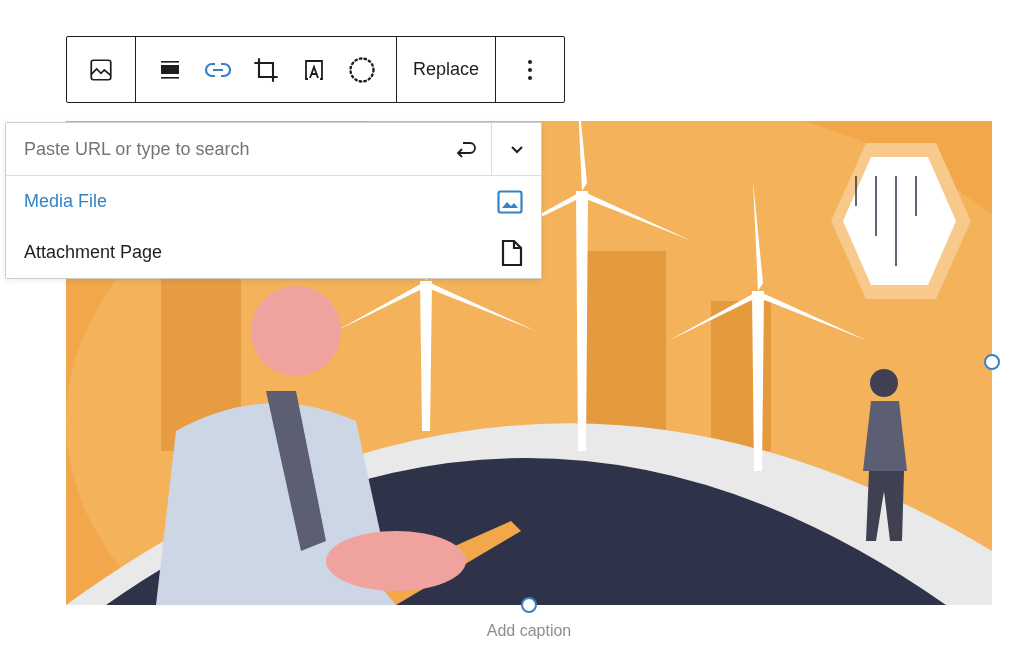 The height and width of the screenshot is (672, 1024). I want to click on more-icon, so click(530, 69).